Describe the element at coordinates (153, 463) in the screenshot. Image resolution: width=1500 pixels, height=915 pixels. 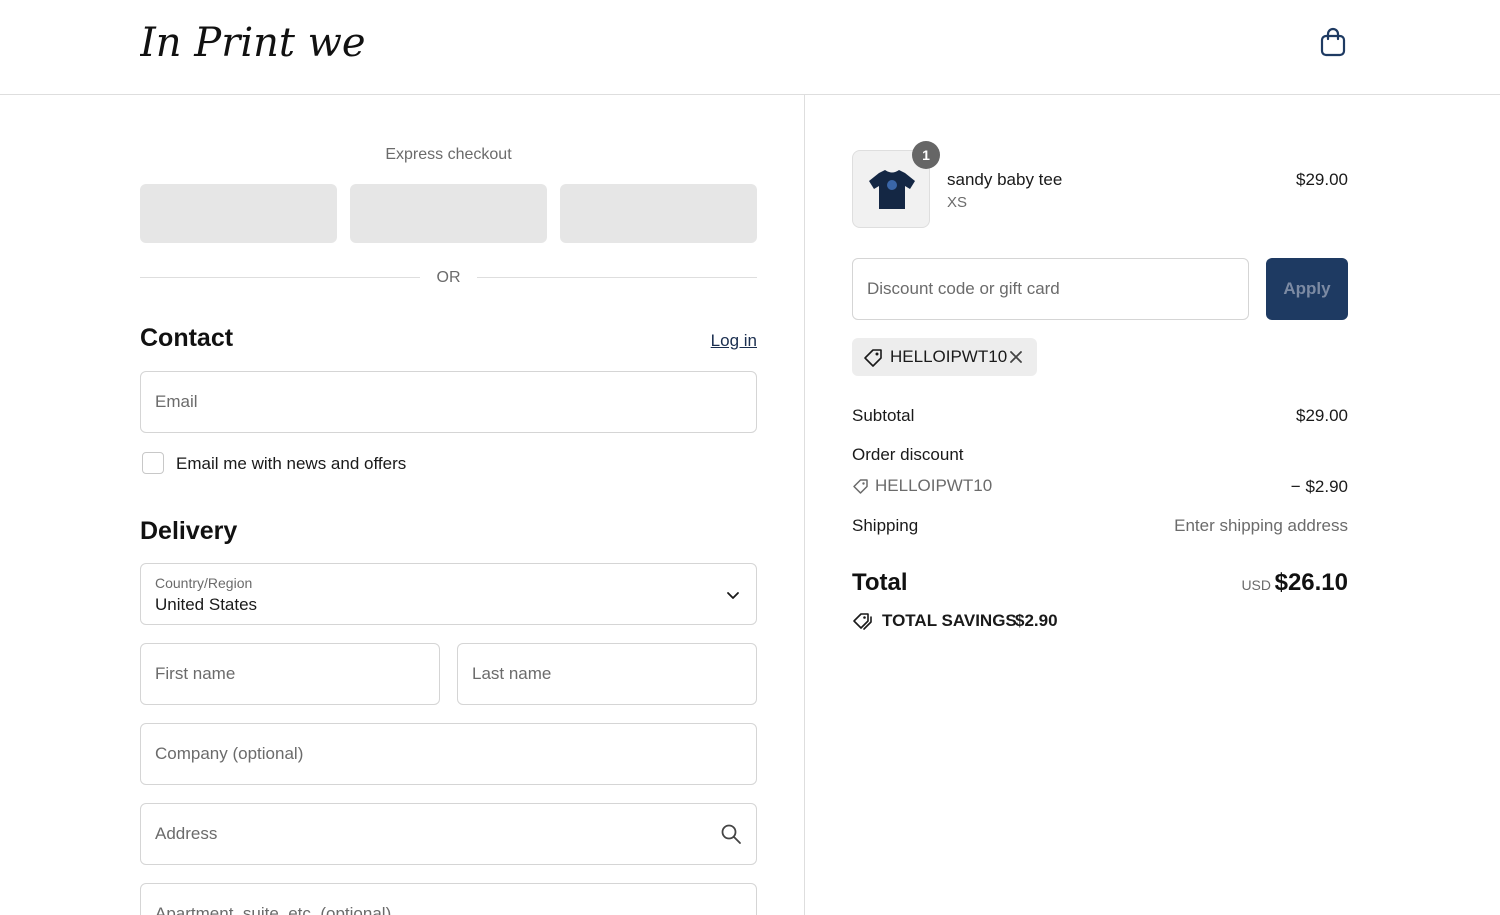
I see `newsletter-checkbox` at that location.